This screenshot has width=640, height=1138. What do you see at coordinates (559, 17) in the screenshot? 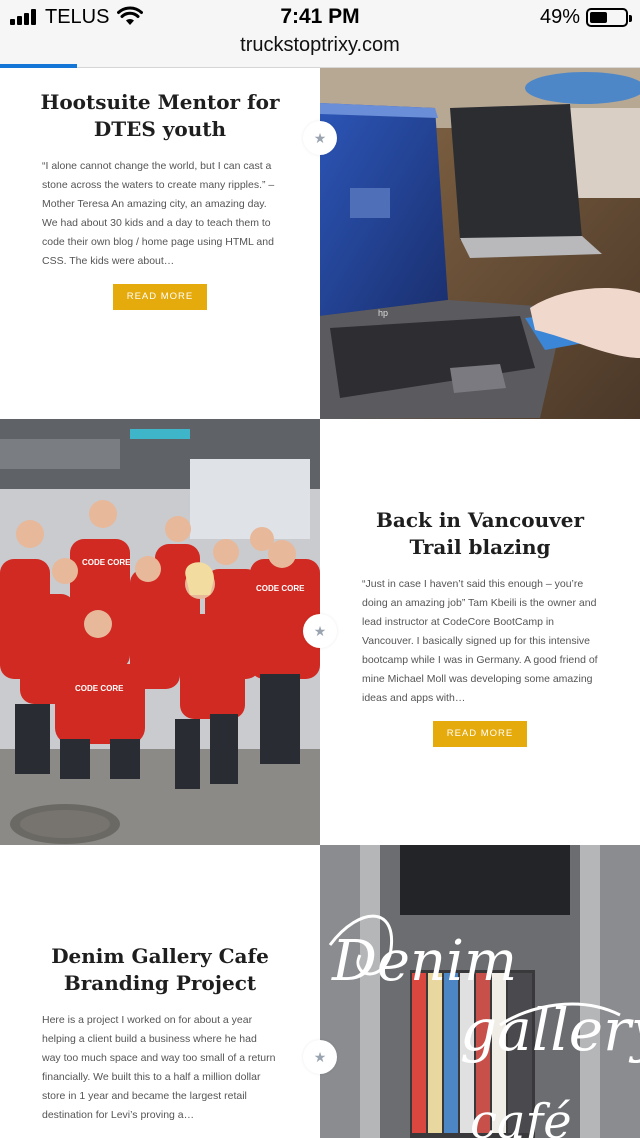
I see `battery-percentage: 49%` at bounding box center [559, 17].